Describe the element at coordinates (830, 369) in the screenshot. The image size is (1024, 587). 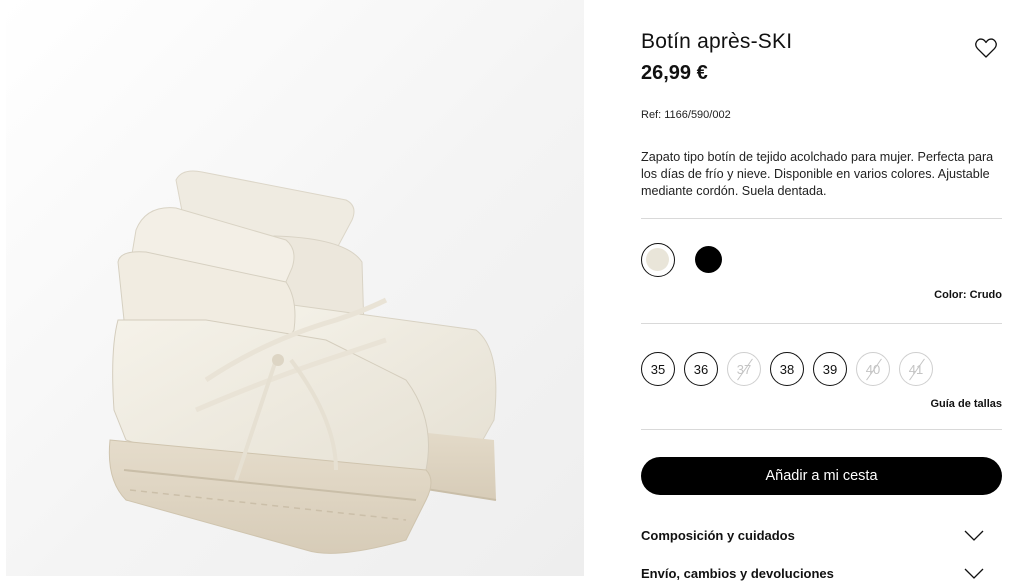
I see `size-option-39: 39` at that location.